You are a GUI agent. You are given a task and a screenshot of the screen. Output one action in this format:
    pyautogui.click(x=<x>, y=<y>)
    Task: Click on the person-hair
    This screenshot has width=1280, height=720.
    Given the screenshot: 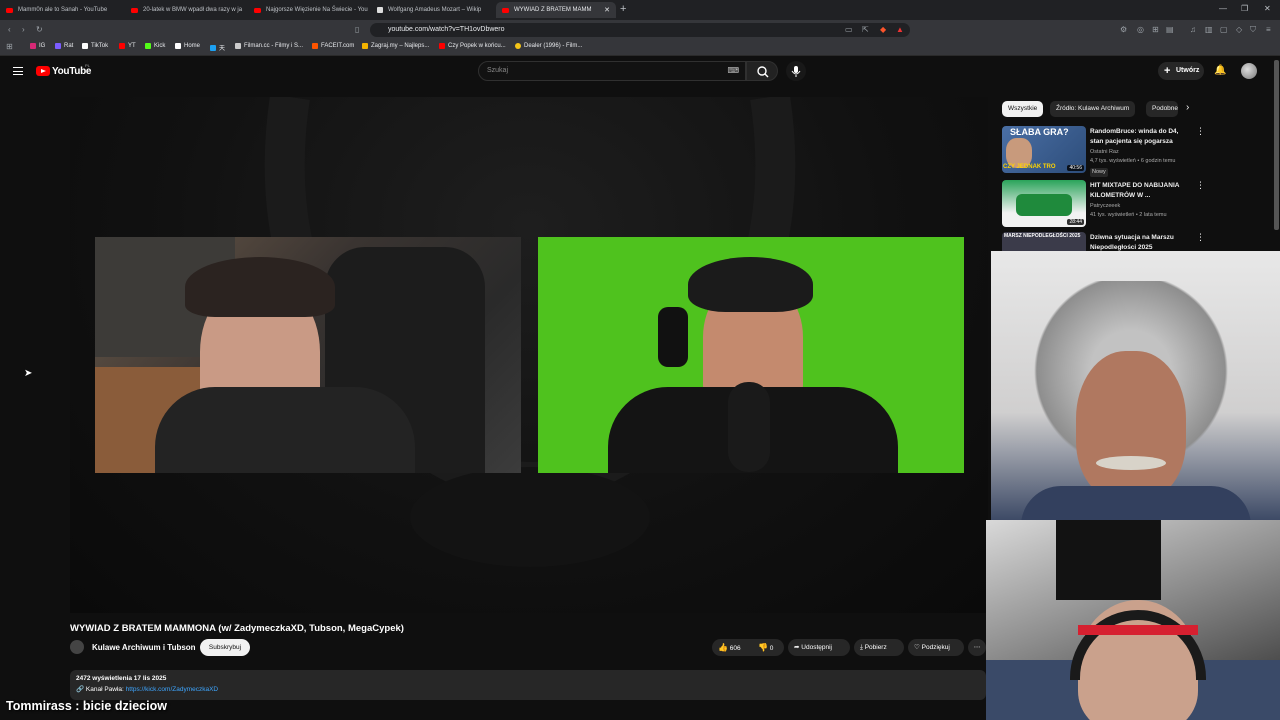 What is the action you would take?
    pyautogui.click(x=260, y=287)
    